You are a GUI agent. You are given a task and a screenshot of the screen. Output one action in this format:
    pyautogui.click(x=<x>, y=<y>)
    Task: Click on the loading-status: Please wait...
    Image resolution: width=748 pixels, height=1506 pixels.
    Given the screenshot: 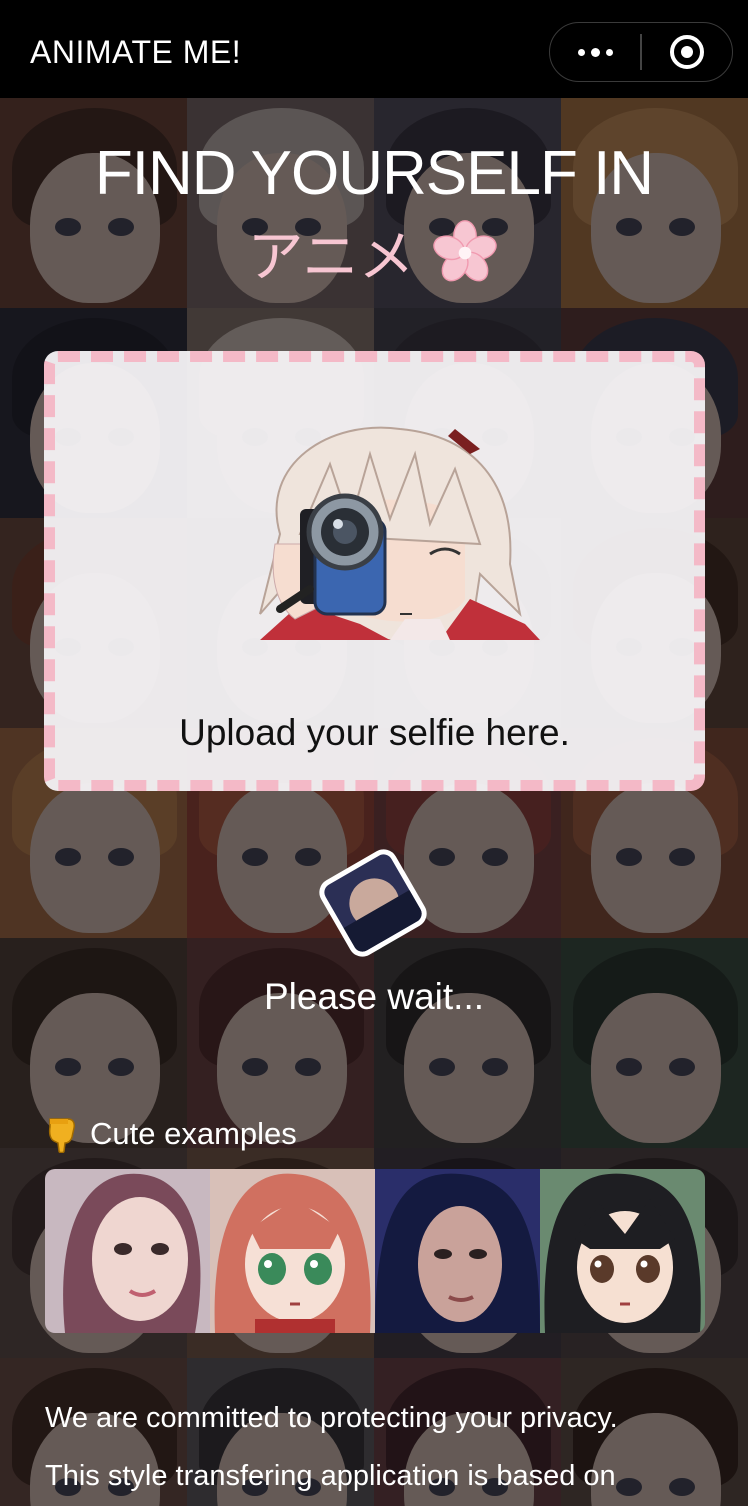 What is the action you would take?
    pyautogui.click(x=374, y=996)
    